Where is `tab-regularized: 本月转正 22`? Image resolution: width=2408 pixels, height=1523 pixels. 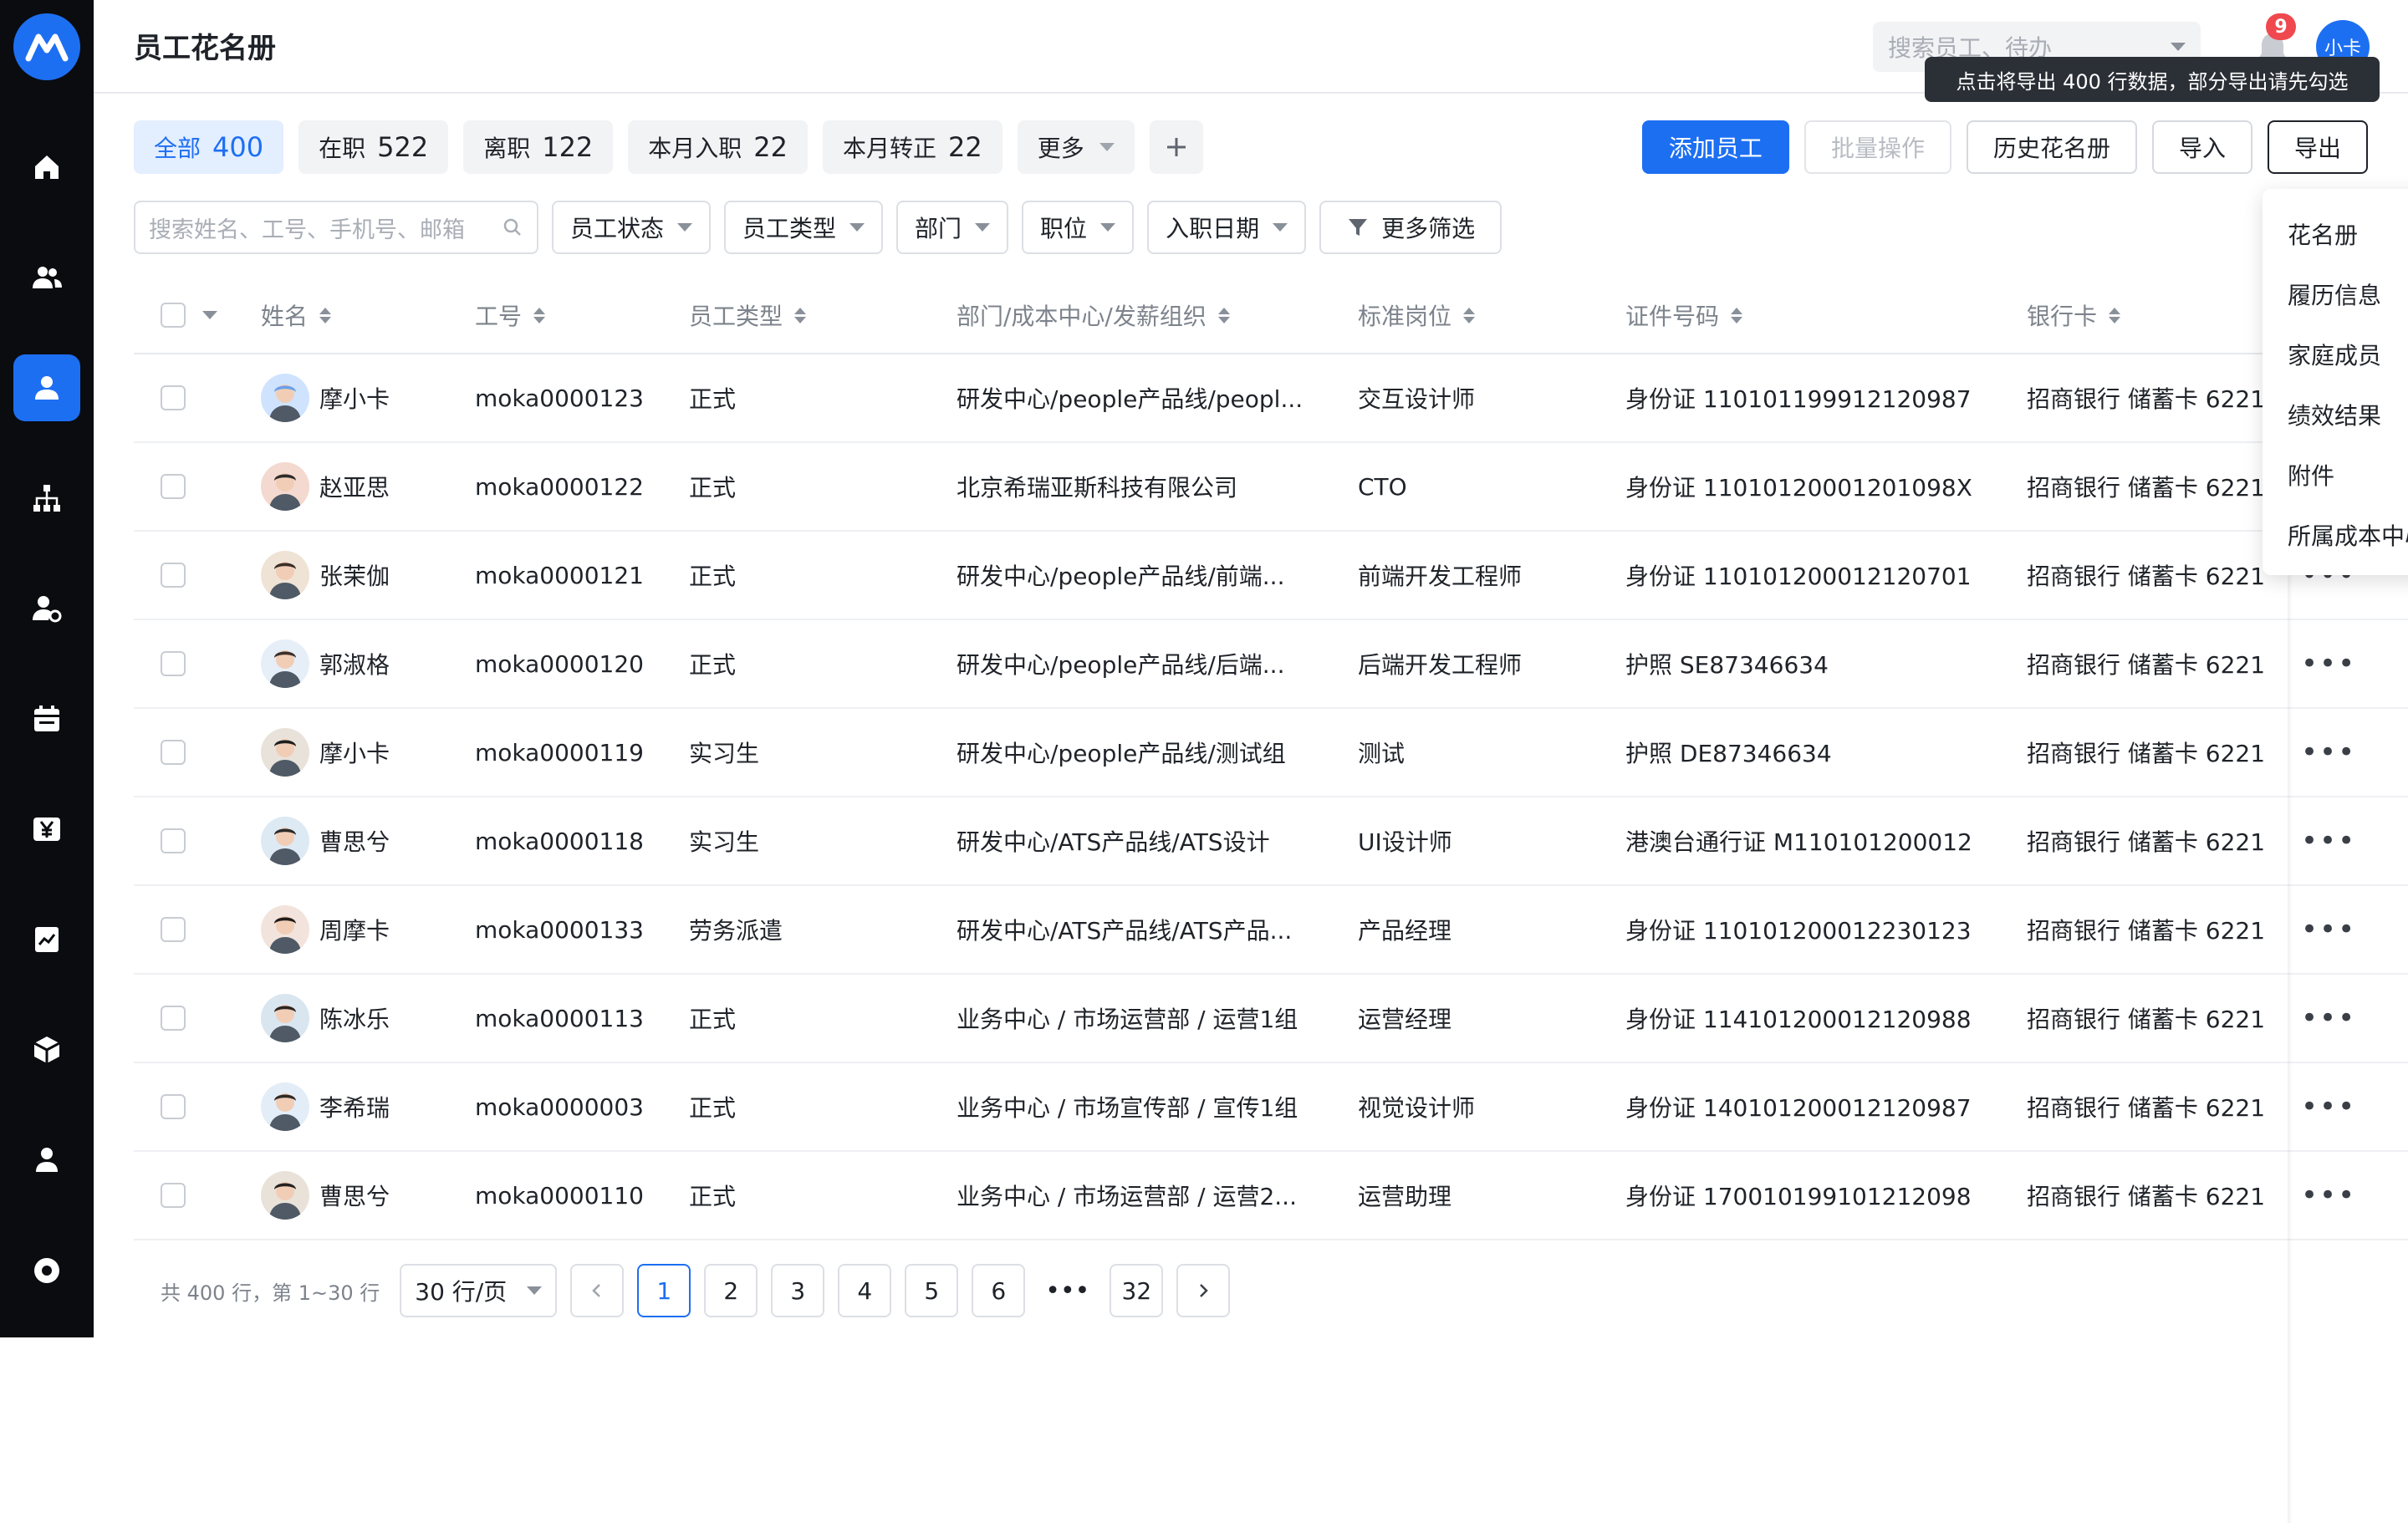
tab-regularized: 本月转正 22 is located at coordinates (913, 147).